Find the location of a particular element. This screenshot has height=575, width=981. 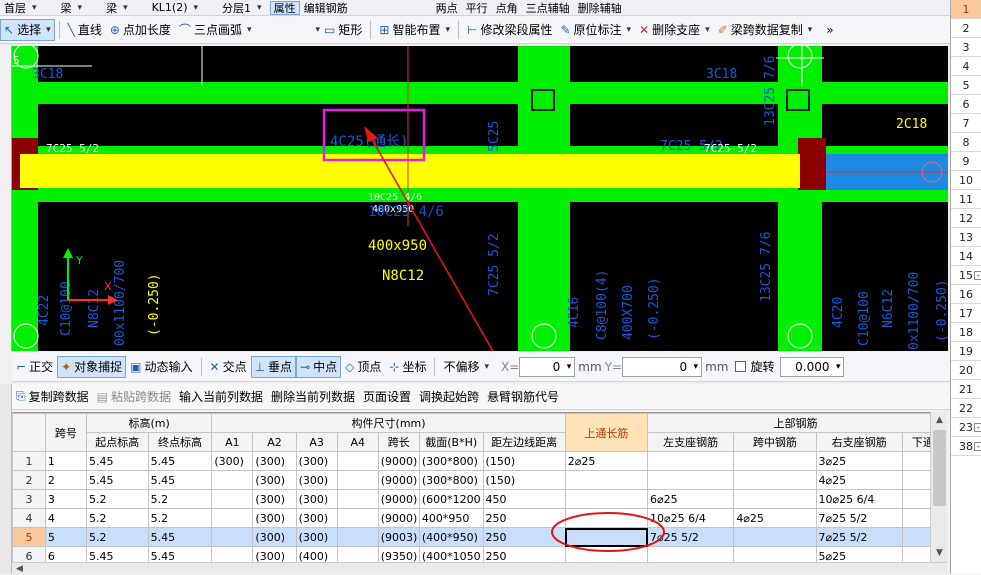

cell-ls is located at coordinates (690, 480).